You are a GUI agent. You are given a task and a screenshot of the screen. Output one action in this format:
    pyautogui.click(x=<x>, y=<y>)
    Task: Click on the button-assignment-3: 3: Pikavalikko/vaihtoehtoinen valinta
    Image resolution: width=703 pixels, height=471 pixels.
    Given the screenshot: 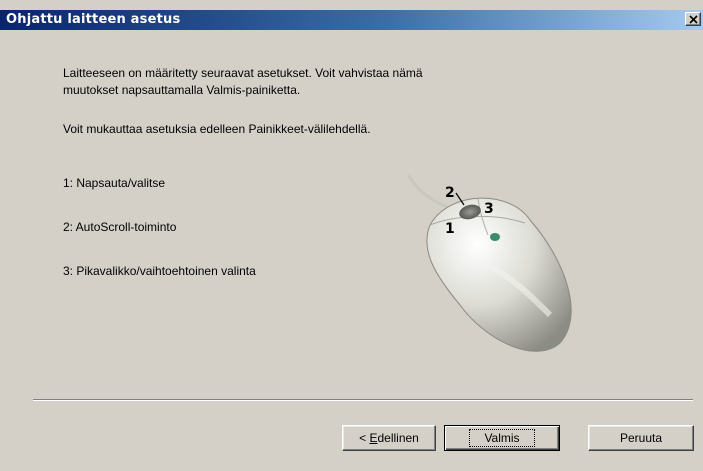 What is the action you would take?
    pyautogui.click(x=159, y=271)
    